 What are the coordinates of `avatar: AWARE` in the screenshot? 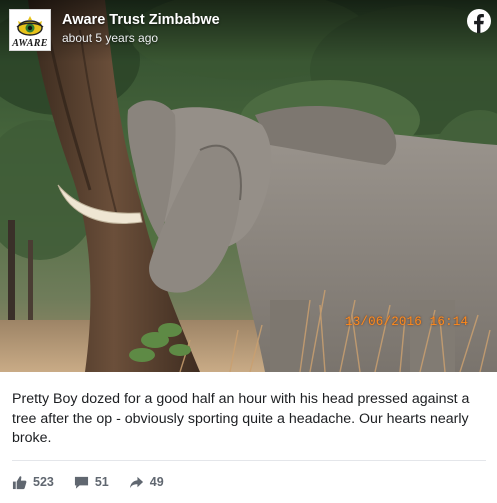 It's located at (30, 30).